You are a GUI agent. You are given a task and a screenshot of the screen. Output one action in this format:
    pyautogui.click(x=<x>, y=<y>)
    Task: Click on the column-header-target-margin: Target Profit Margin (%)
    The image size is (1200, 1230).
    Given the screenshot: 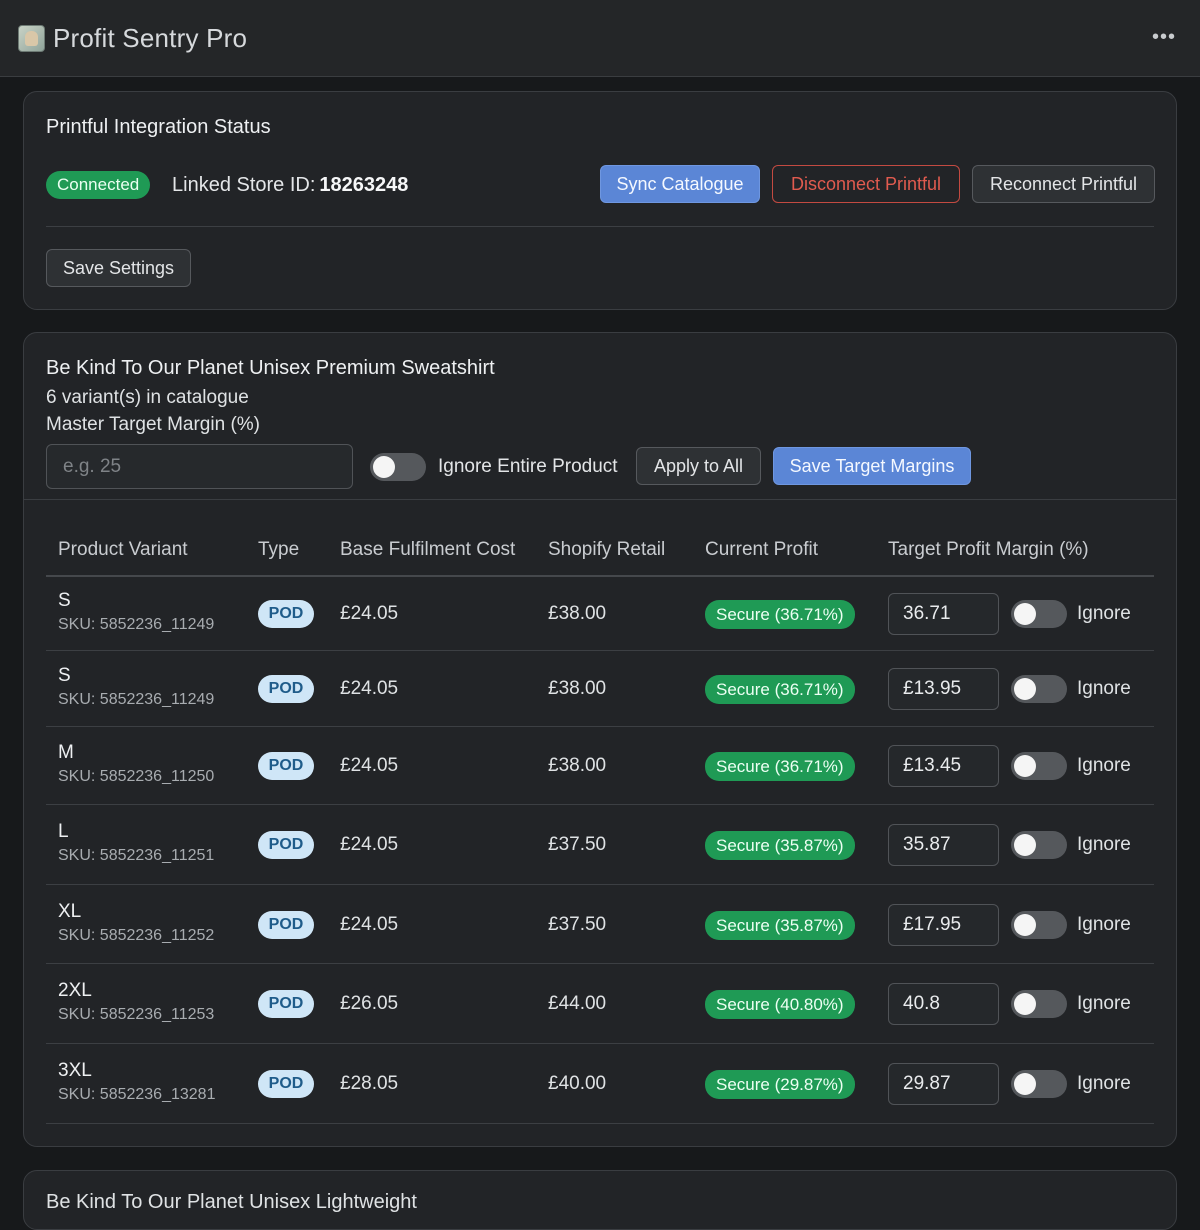 What is the action you would take?
    pyautogui.click(x=988, y=549)
    